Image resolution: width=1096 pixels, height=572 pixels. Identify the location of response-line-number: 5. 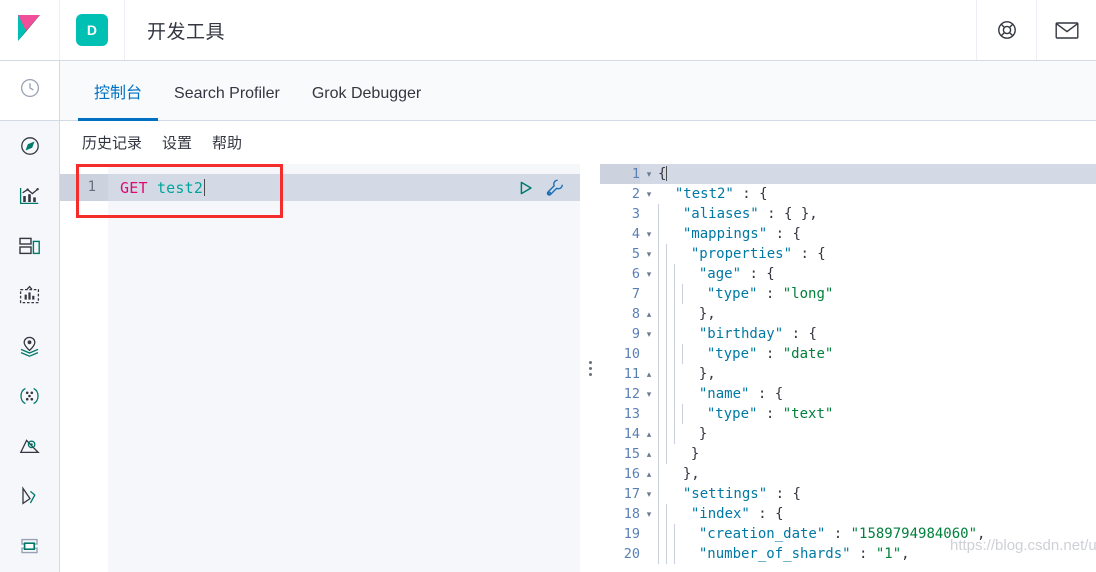
(635, 254).